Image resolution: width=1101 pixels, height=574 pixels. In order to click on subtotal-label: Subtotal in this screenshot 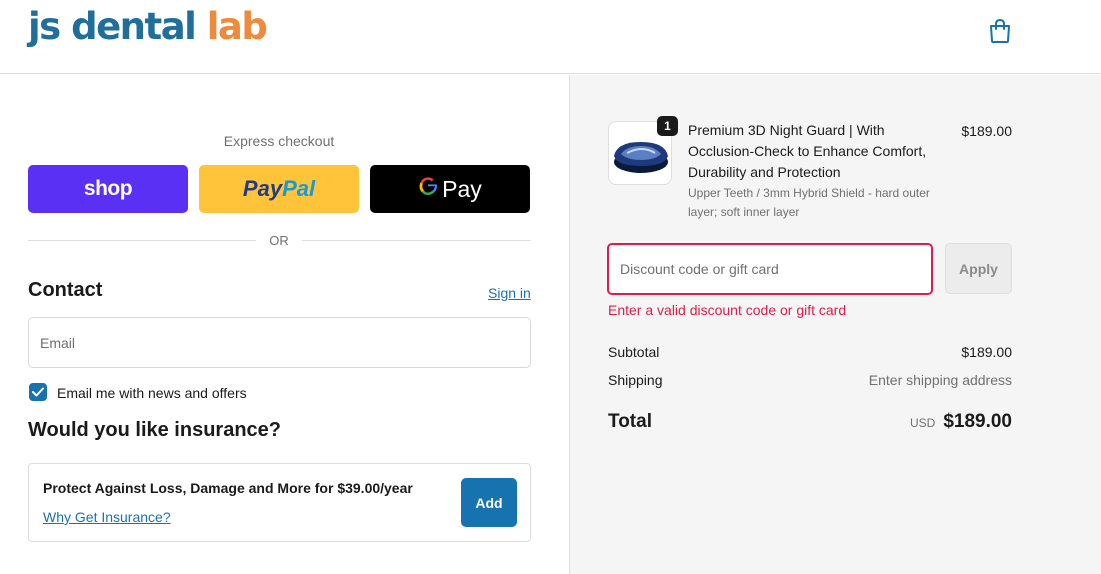, I will do `click(634, 352)`.